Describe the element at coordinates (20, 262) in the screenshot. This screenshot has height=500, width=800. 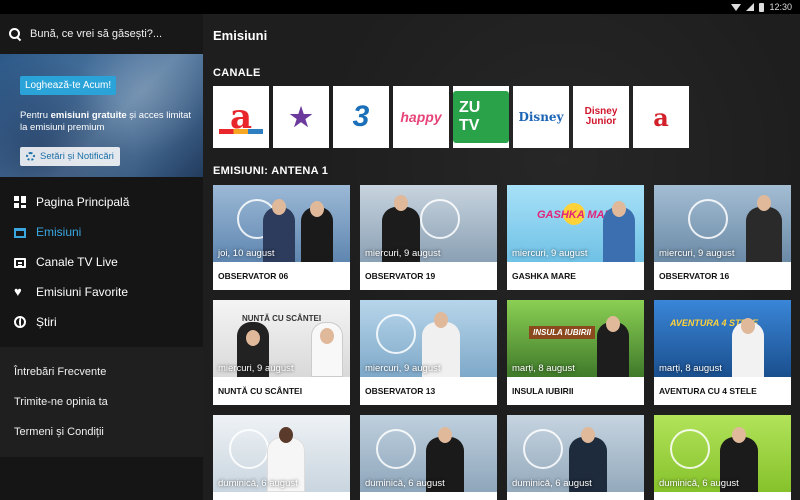
I see `live-tv-icon` at that location.